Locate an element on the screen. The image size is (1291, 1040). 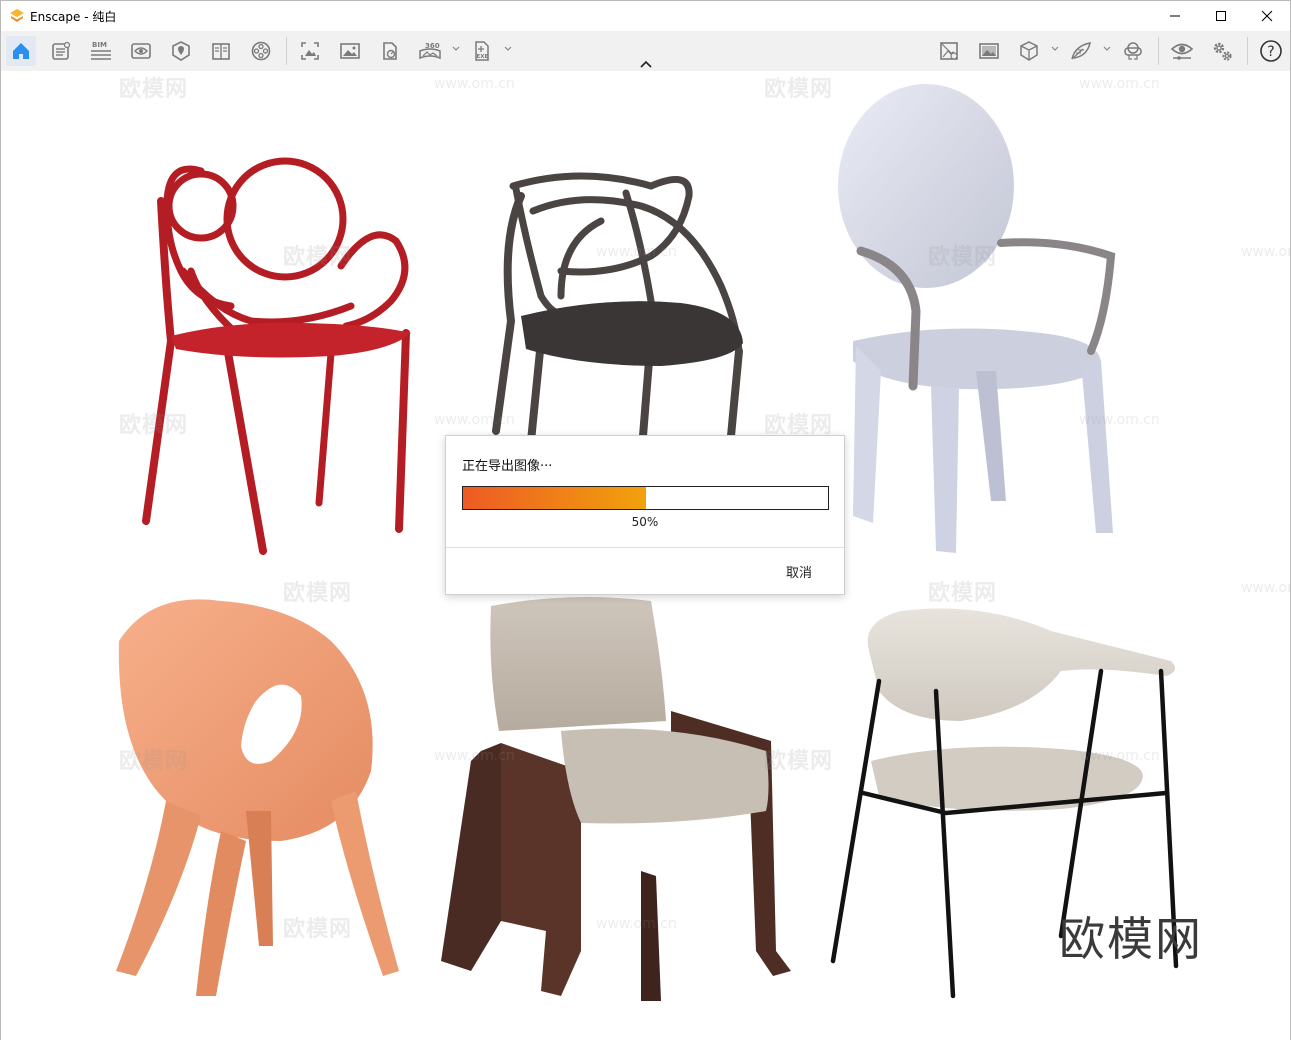
map-pin-icon is located at coordinates (181, 51).